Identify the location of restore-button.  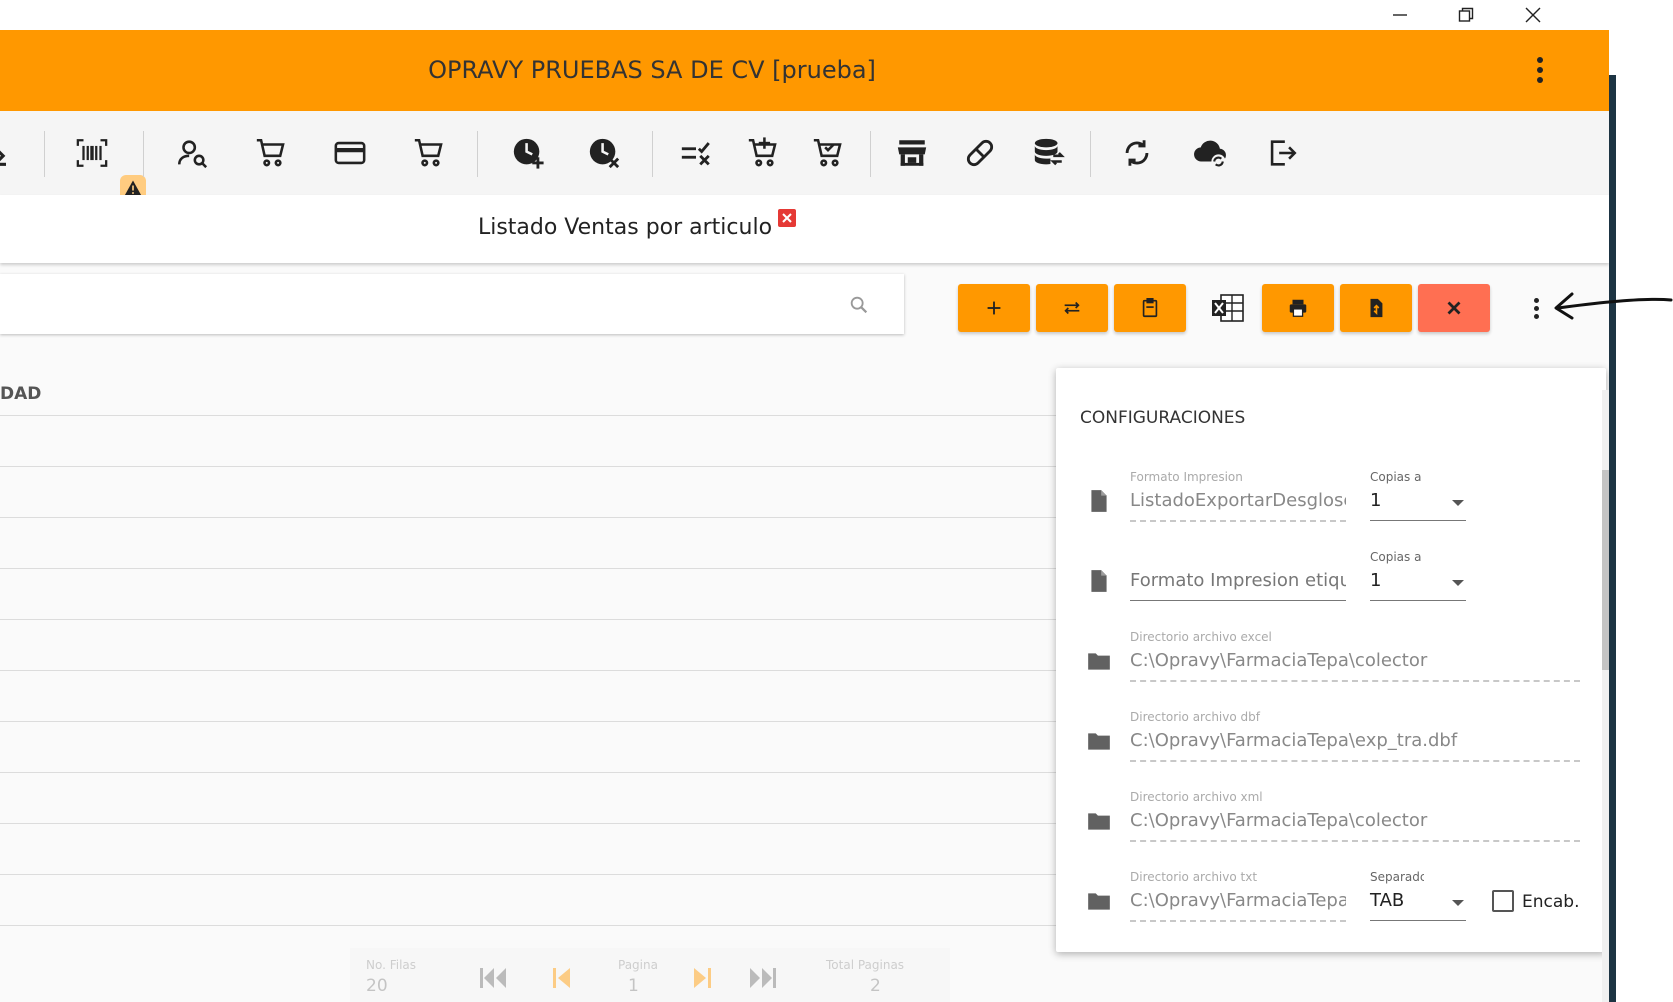
(1466, 15).